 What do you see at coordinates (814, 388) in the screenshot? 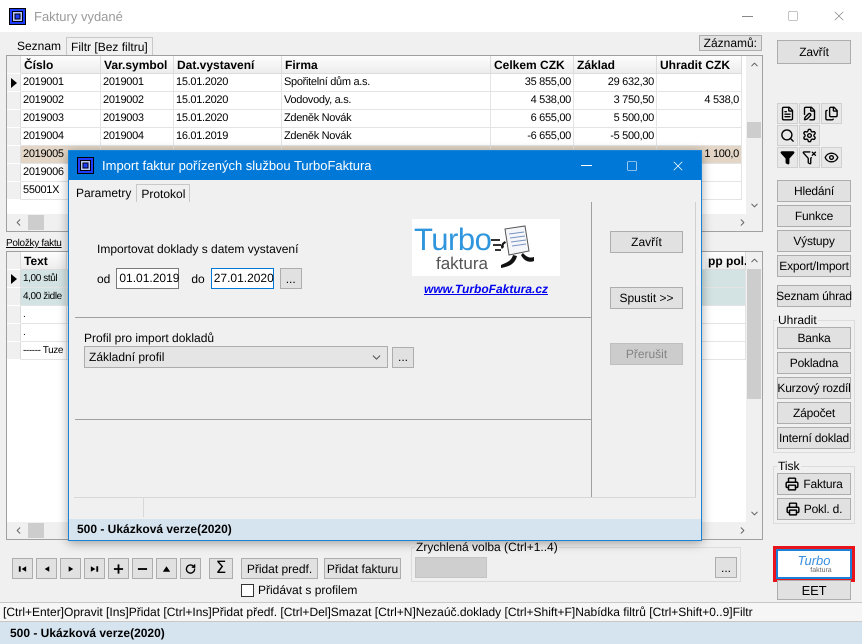
I see `side-button: Kurzový rozdíl` at bounding box center [814, 388].